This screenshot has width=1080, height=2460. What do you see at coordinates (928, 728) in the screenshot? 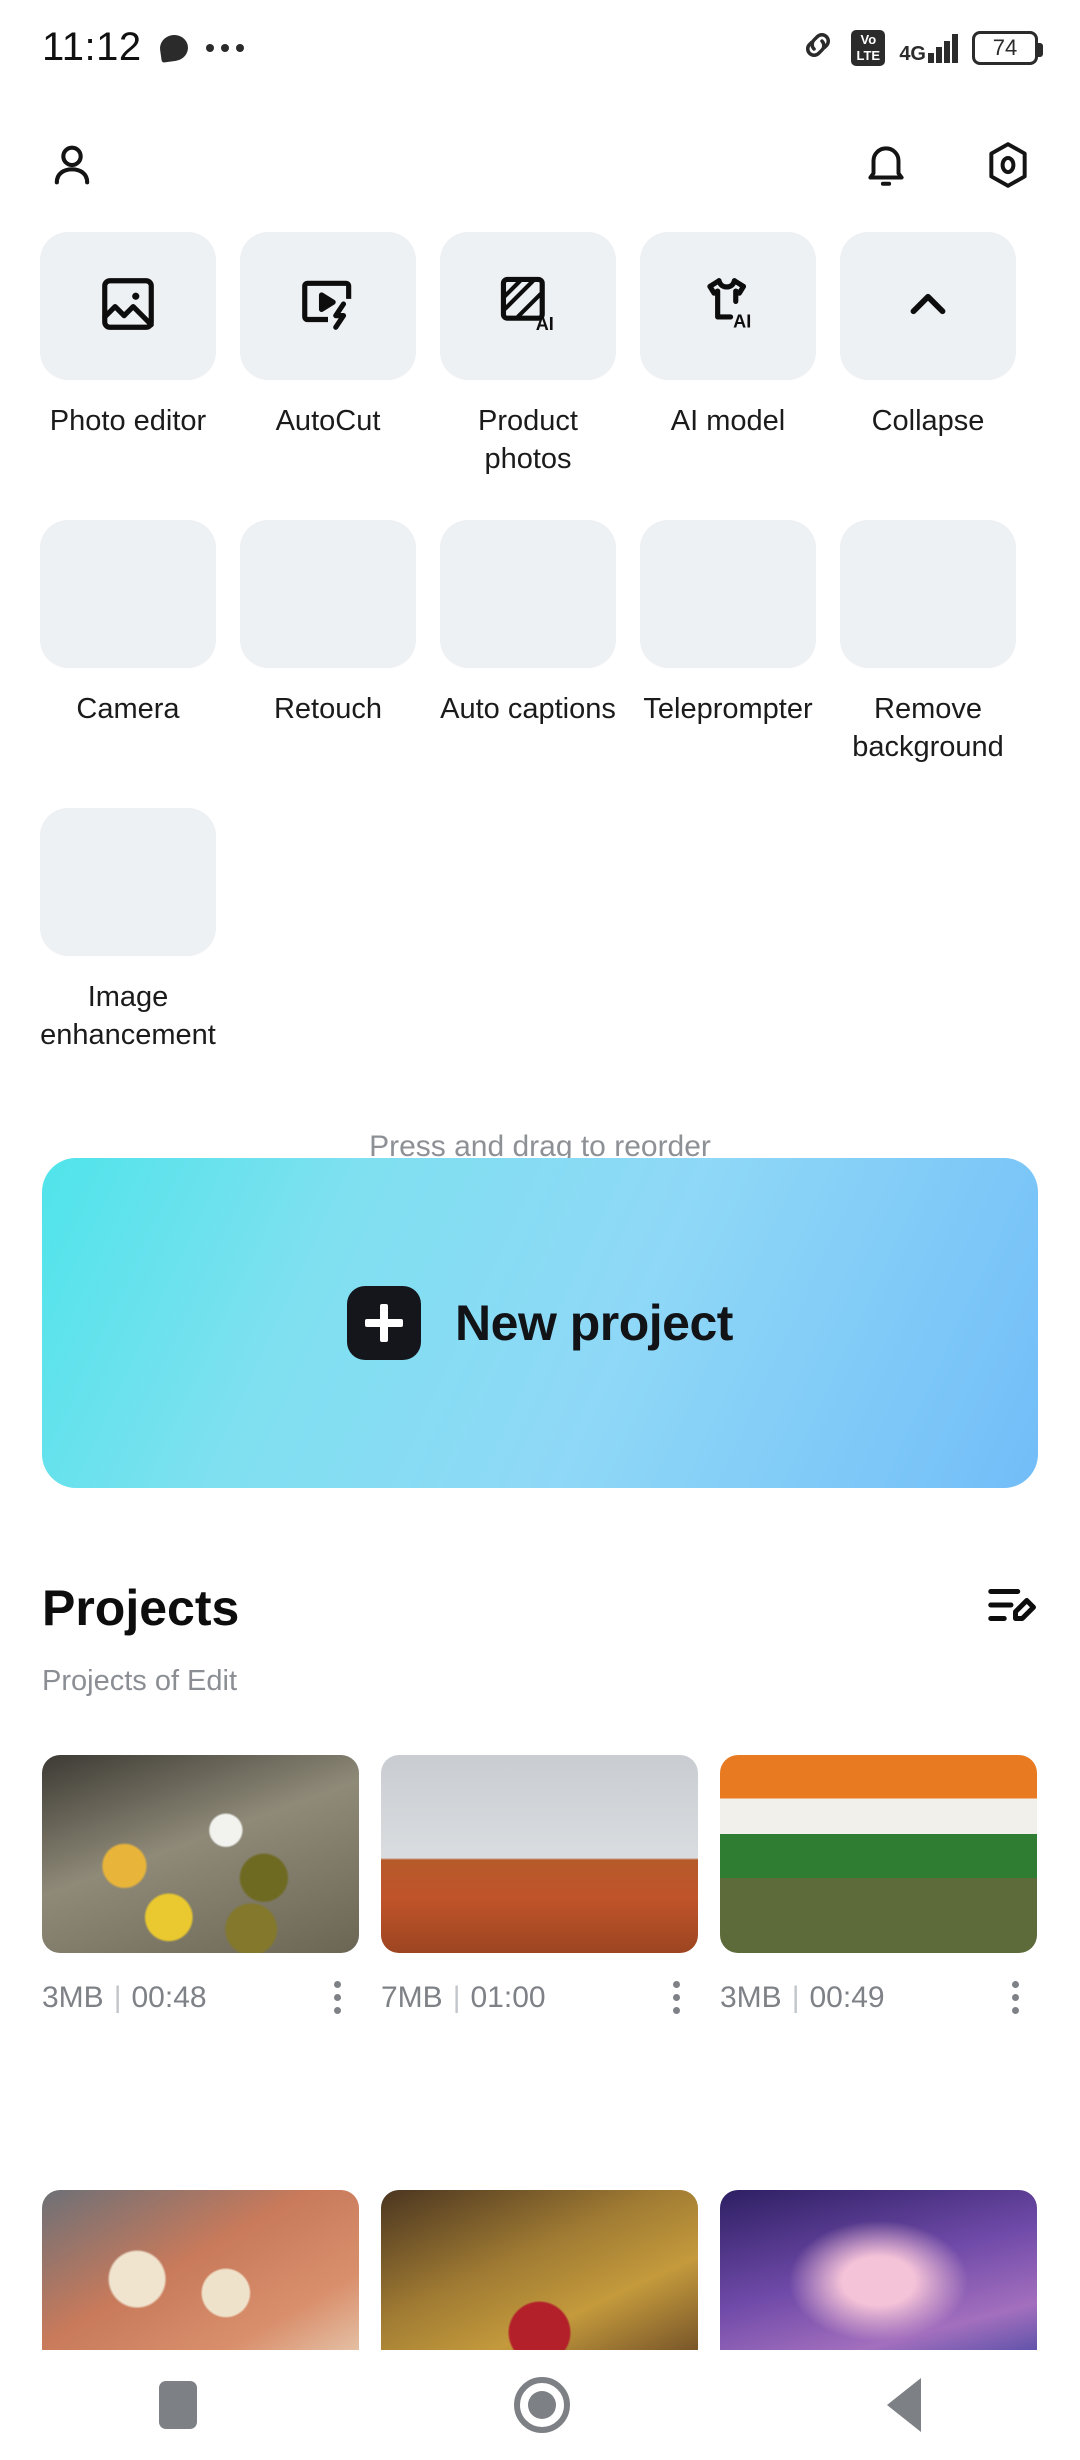
I see `tool-label: Remove background` at bounding box center [928, 728].